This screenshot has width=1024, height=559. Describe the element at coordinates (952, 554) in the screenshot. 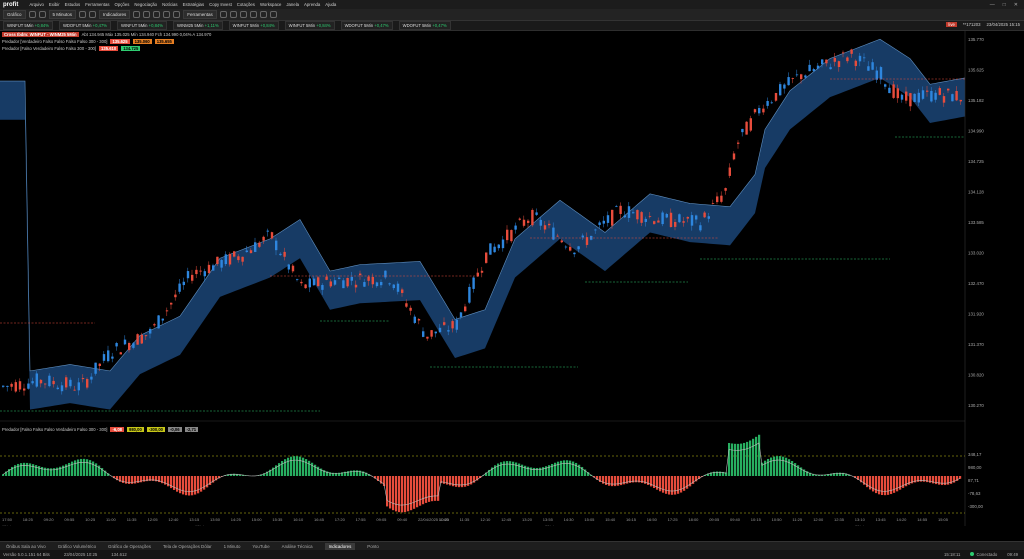

I see `status-time: 15:18:11` at that location.